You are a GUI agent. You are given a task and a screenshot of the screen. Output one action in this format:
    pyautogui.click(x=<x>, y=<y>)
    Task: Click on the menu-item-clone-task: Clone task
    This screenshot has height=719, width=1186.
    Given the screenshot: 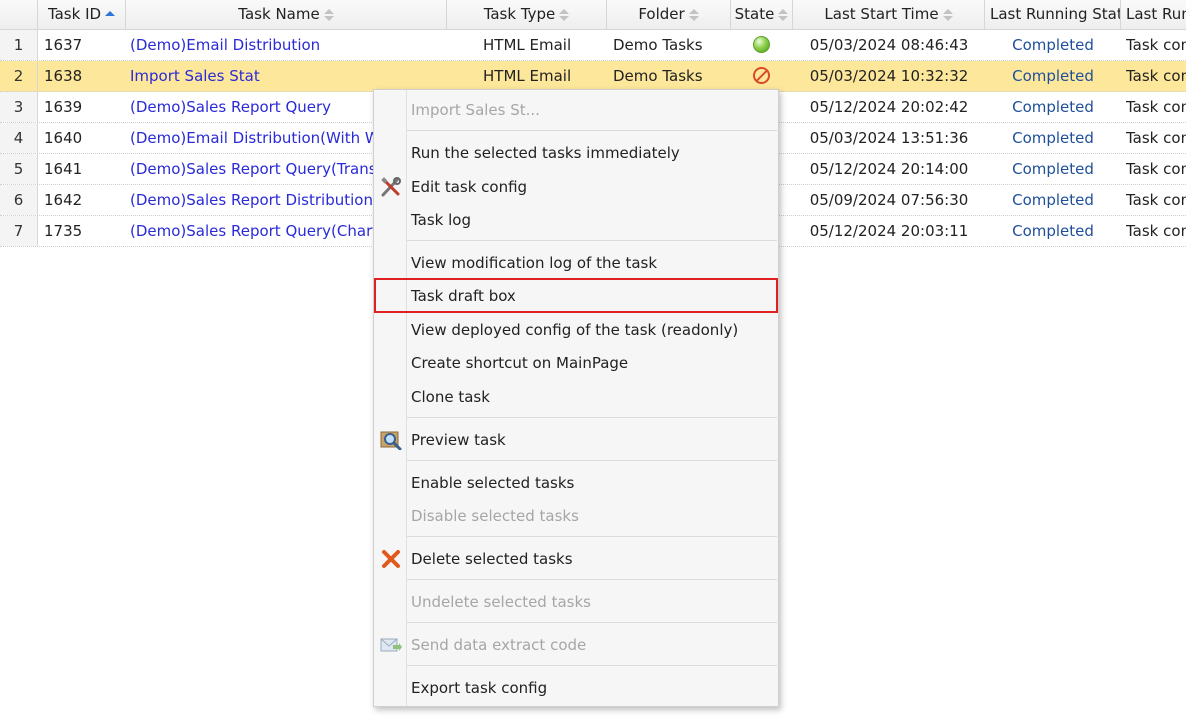 What is the action you would take?
    pyautogui.click(x=576, y=397)
    